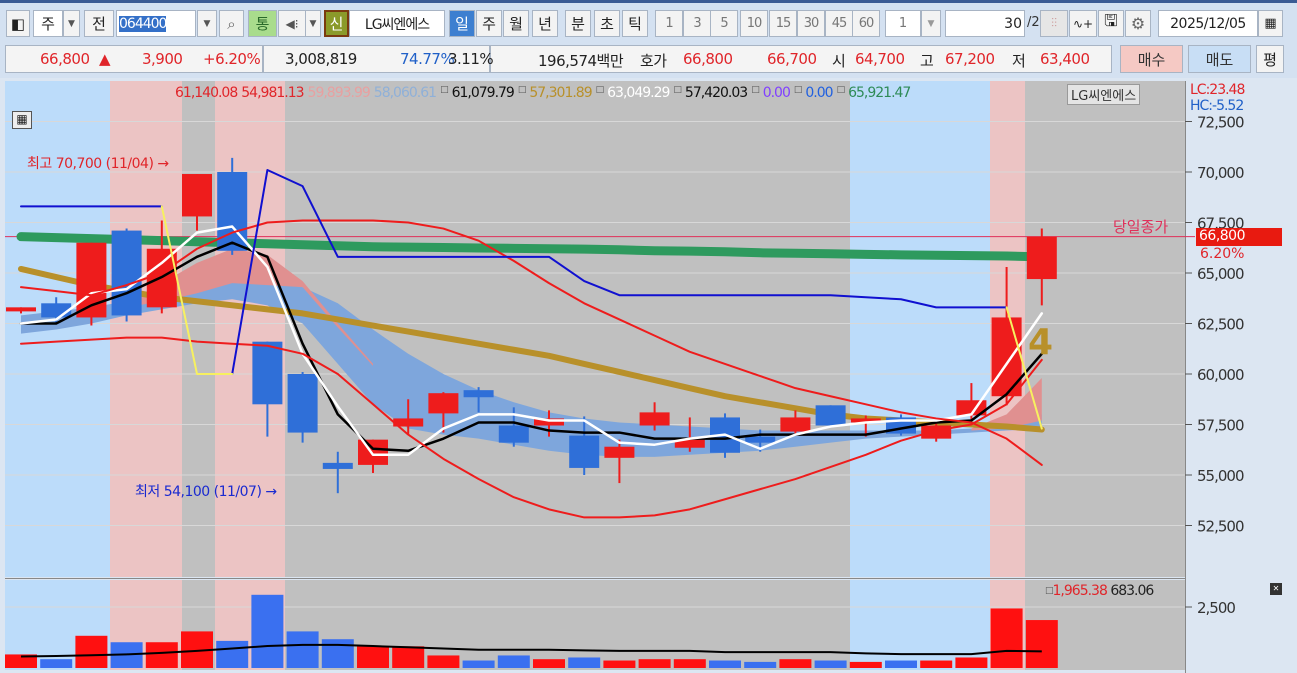 The image size is (1297, 673). I want to click on interval-button: 3, so click(697, 23).